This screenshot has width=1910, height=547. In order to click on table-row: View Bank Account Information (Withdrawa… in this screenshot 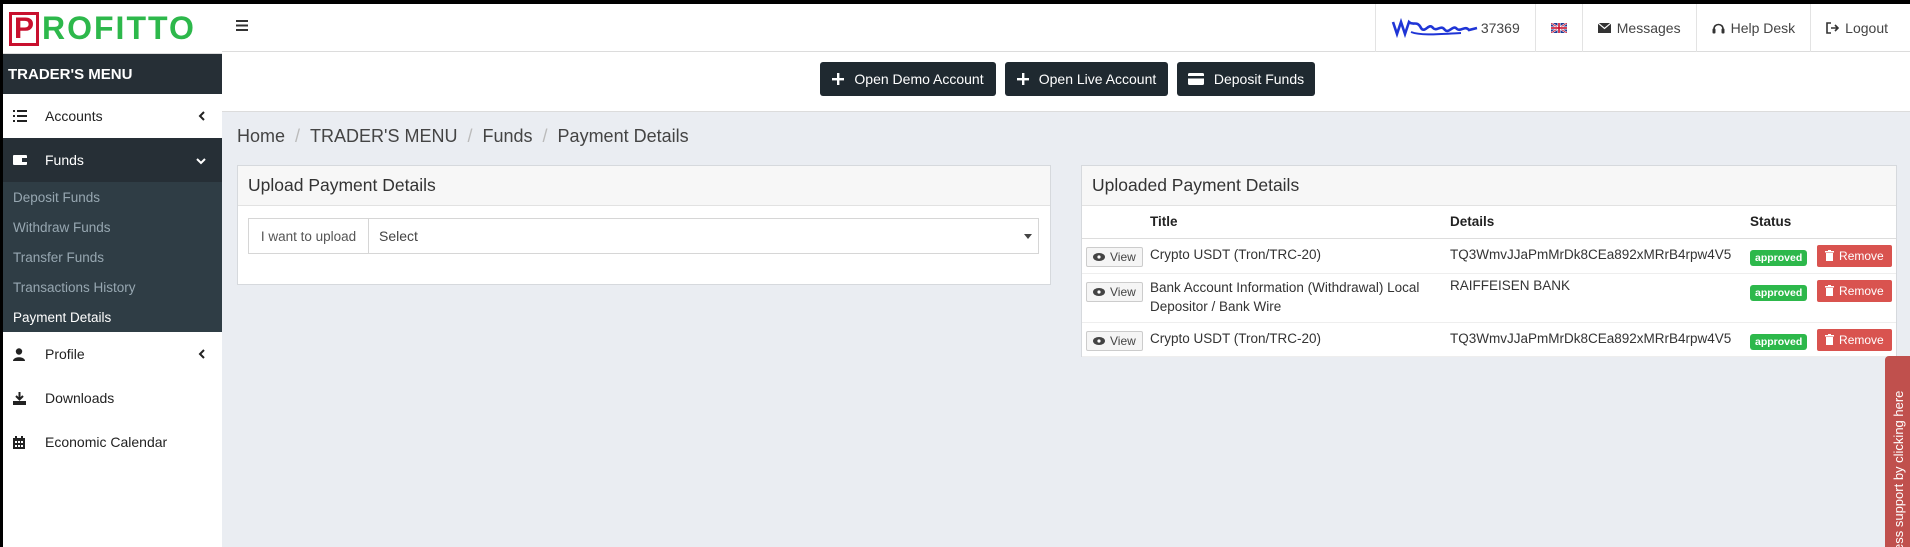, I will do `click(1489, 298)`.